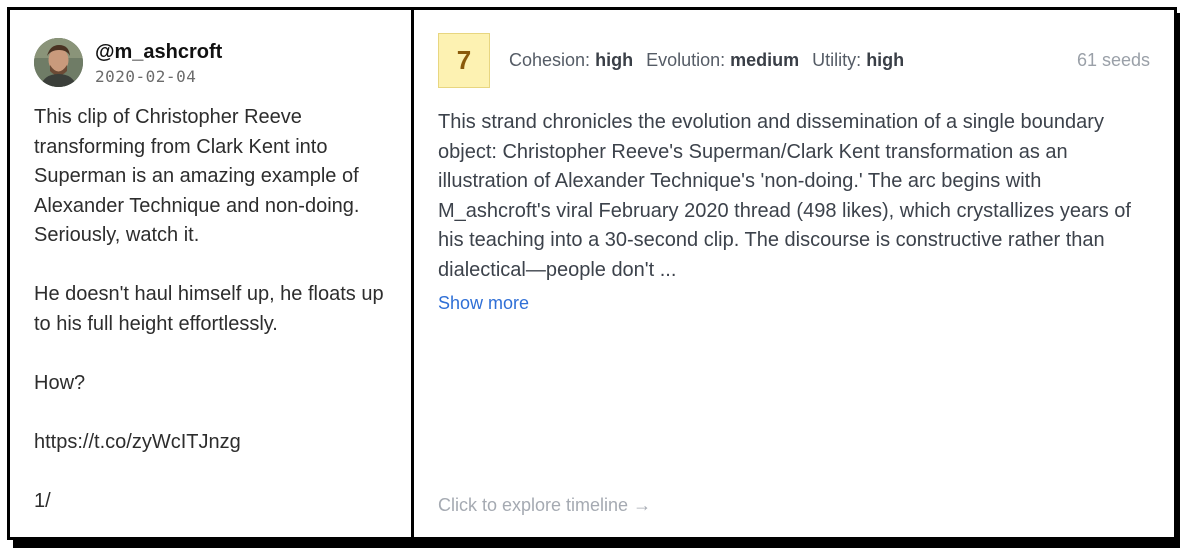 Image resolution: width=1180 pixels, height=550 pixels. I want to click on score-badge: 7, so click(464, 60).